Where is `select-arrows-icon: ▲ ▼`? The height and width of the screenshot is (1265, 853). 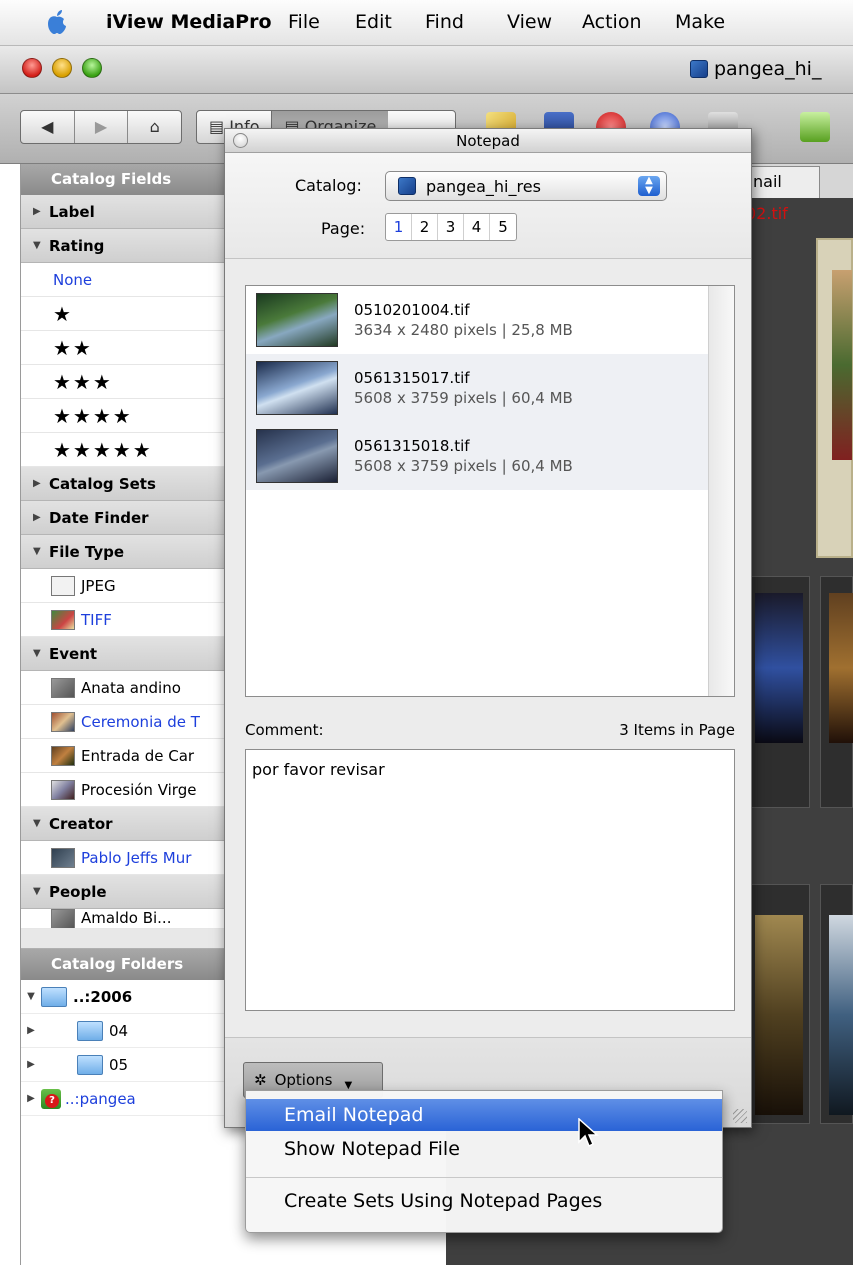
select-arrows-icon: ▲ ▼ is located at coordinates (649, 186).